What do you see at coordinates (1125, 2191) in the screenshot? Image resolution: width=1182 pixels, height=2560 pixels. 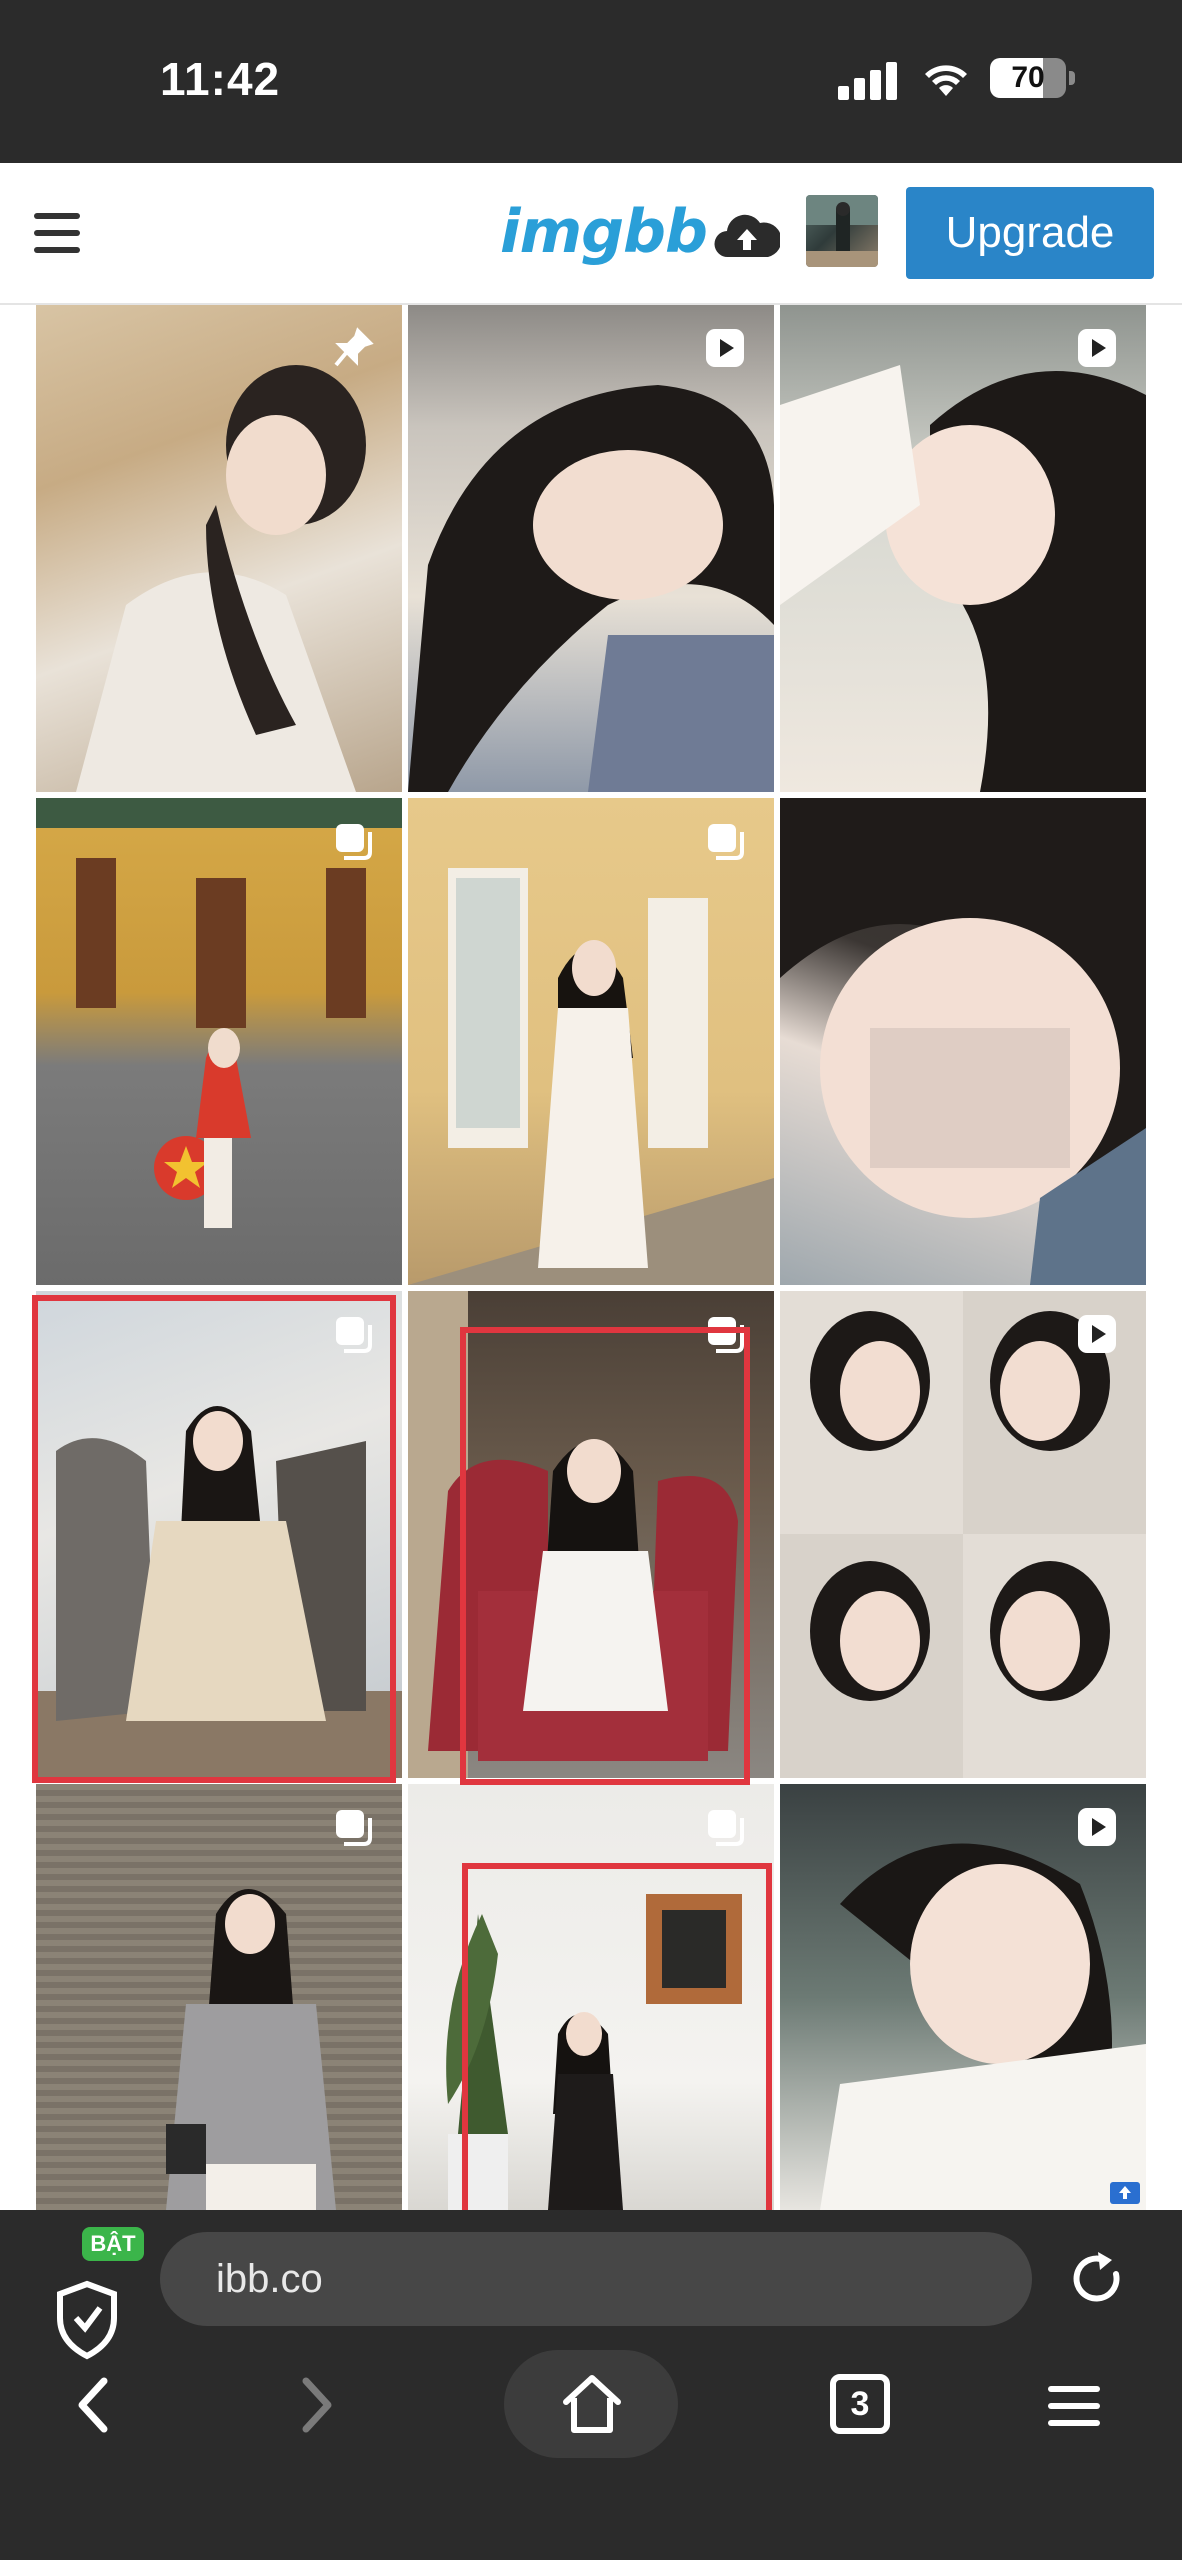 I see `corner-info-icon` at bounding box center [1125, 2191].